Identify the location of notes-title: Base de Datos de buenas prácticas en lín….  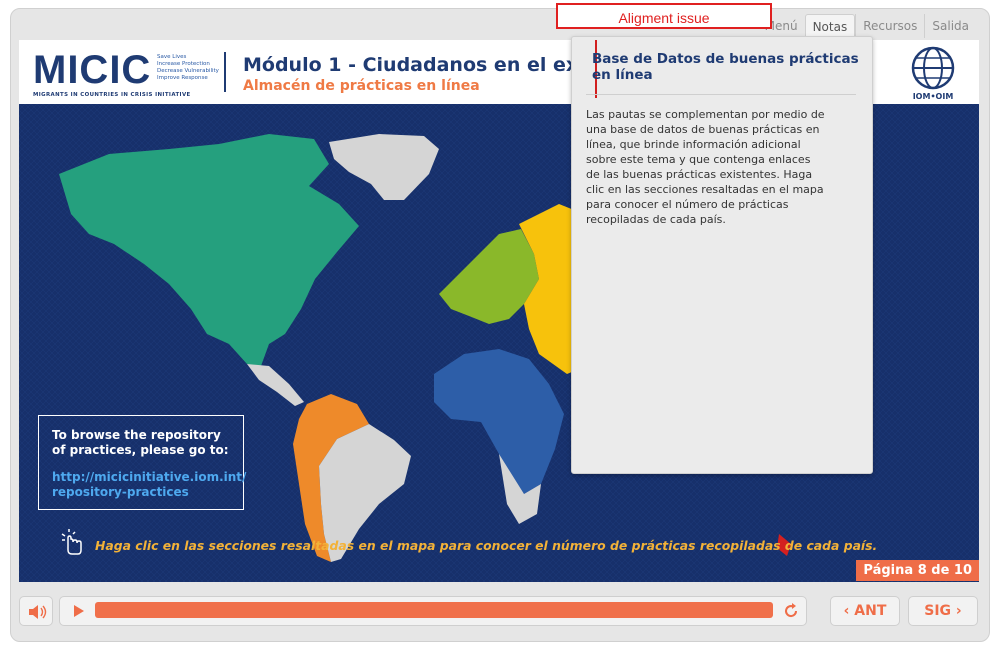
(725, 67).